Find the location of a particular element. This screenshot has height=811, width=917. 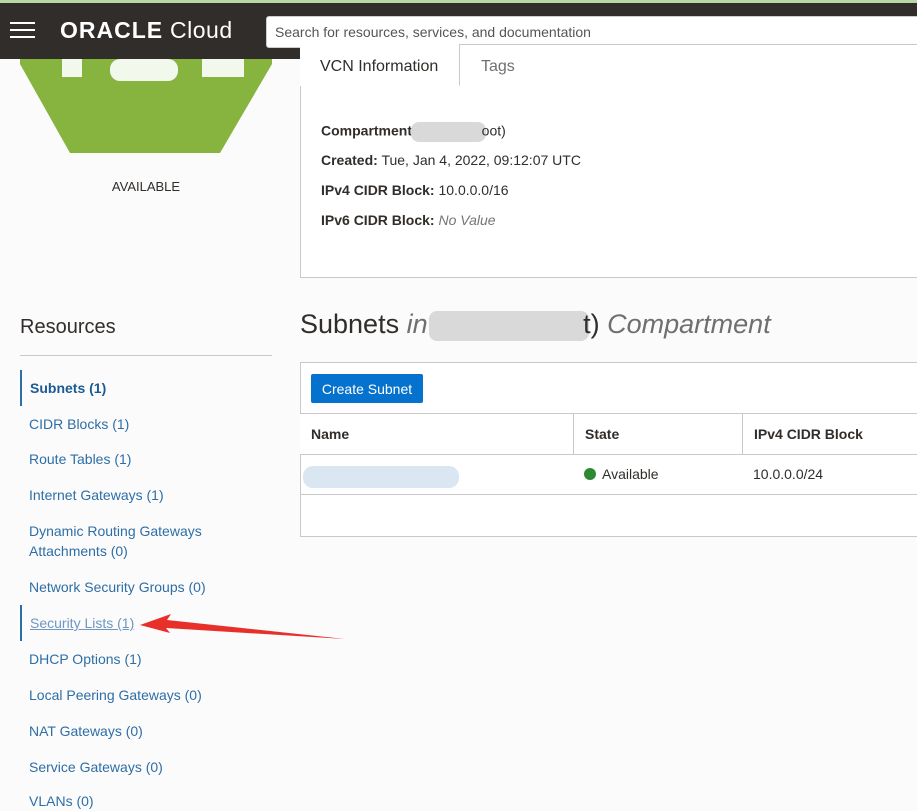

subnet-cidr-cell: 10.0.0.0/24 is located at coordinates (788, 474).